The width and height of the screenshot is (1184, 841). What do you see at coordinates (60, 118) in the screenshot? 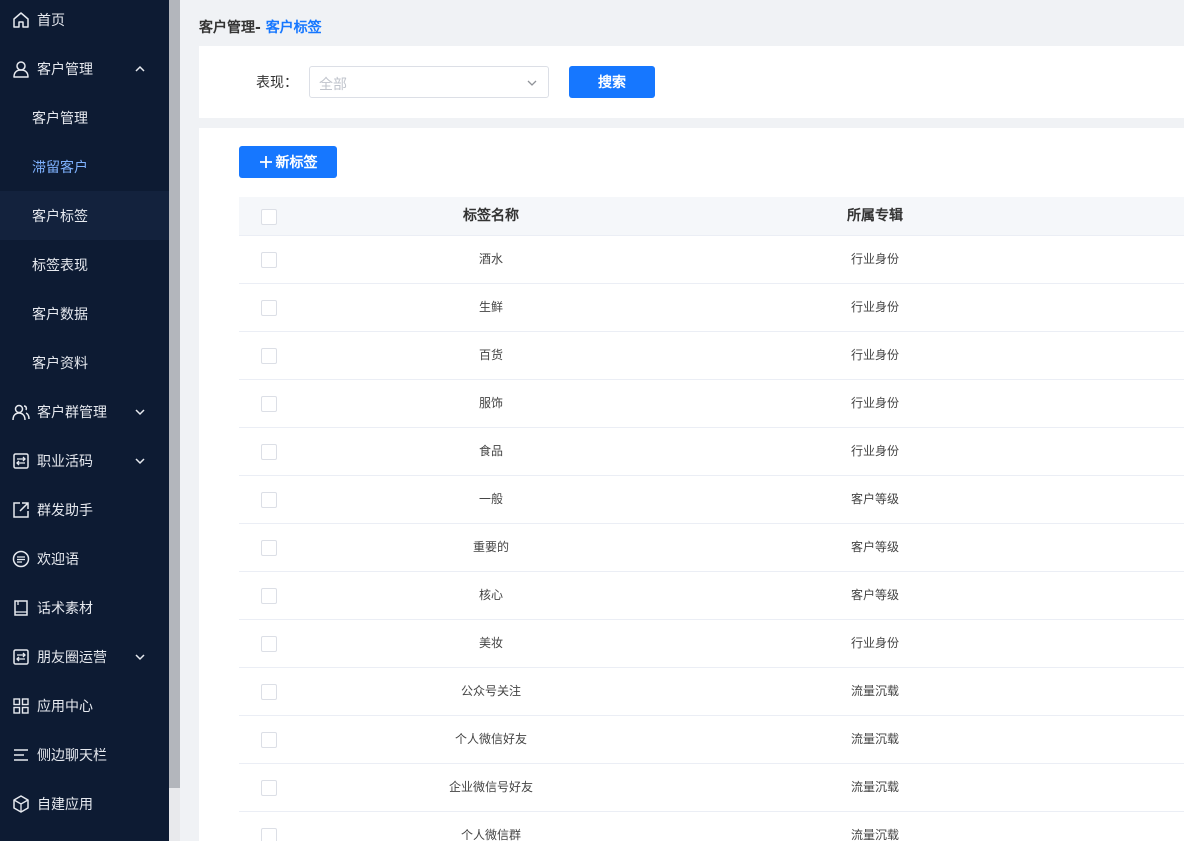
I see `sidebar-subitem-label: 客户管理` at bounding box center [60, 118].